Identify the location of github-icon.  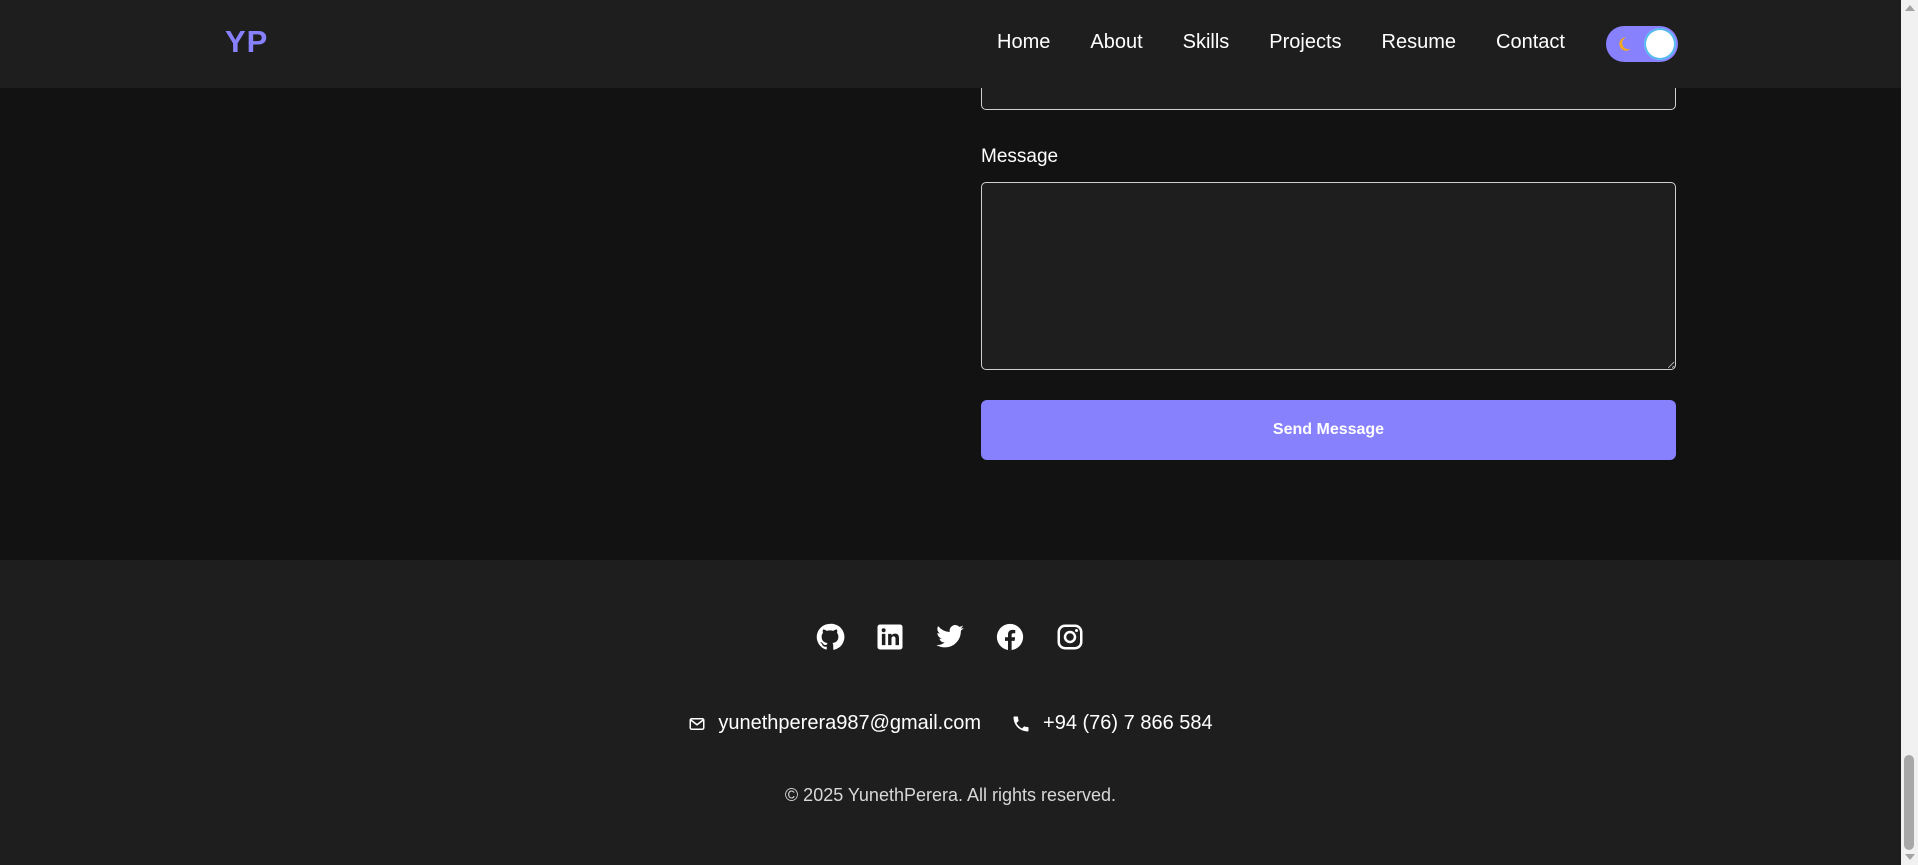
(830, 636).